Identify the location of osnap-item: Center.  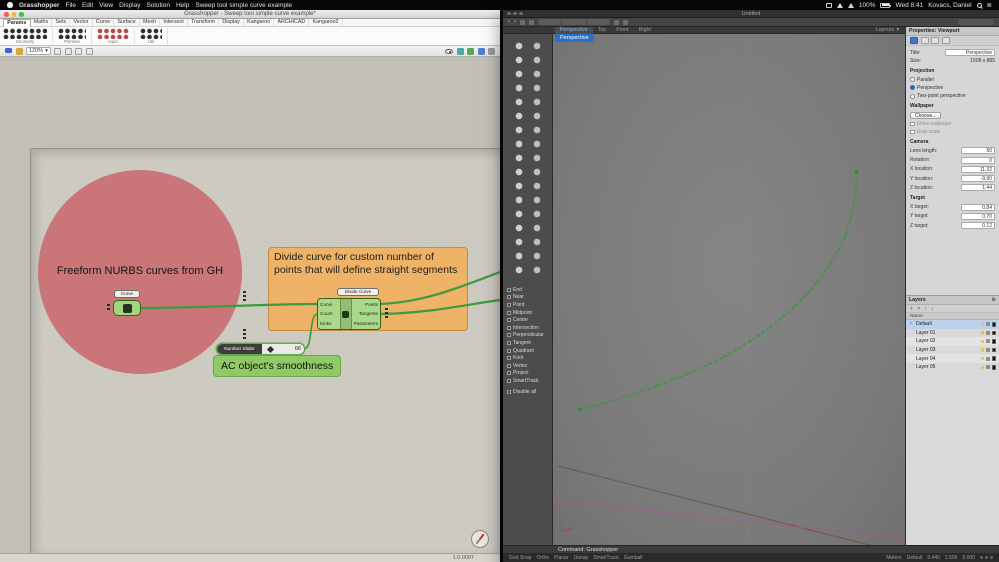
(528, 320).